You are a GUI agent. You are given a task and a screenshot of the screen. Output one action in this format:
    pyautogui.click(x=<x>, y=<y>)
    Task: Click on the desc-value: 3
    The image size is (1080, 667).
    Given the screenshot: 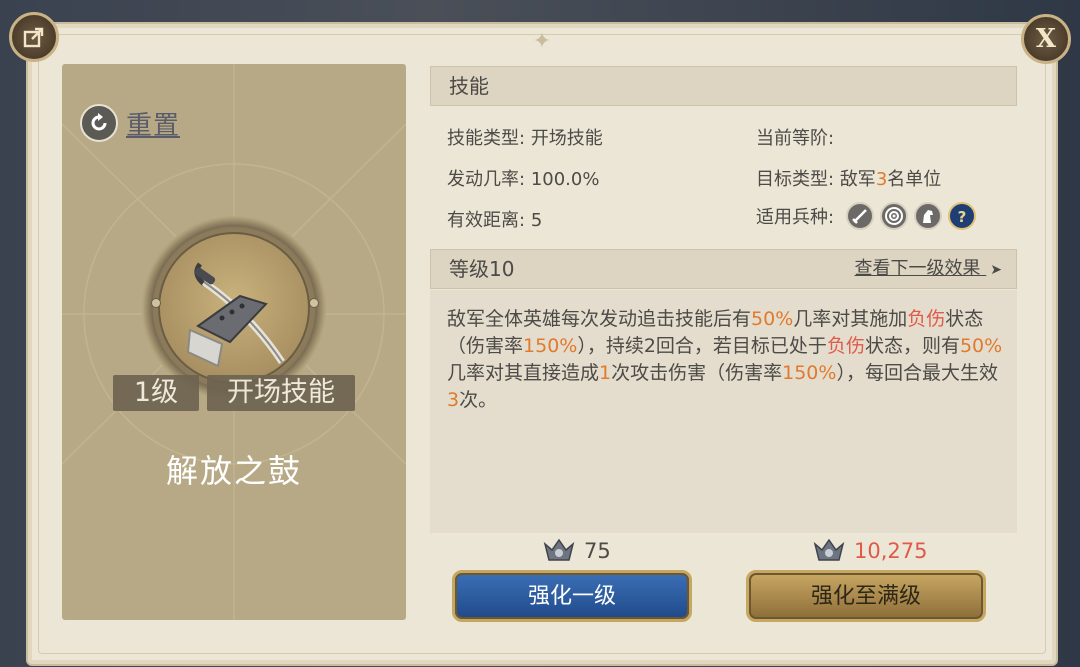 What is the action you would take?
    pyautogui.click(x=453, y=400)
    